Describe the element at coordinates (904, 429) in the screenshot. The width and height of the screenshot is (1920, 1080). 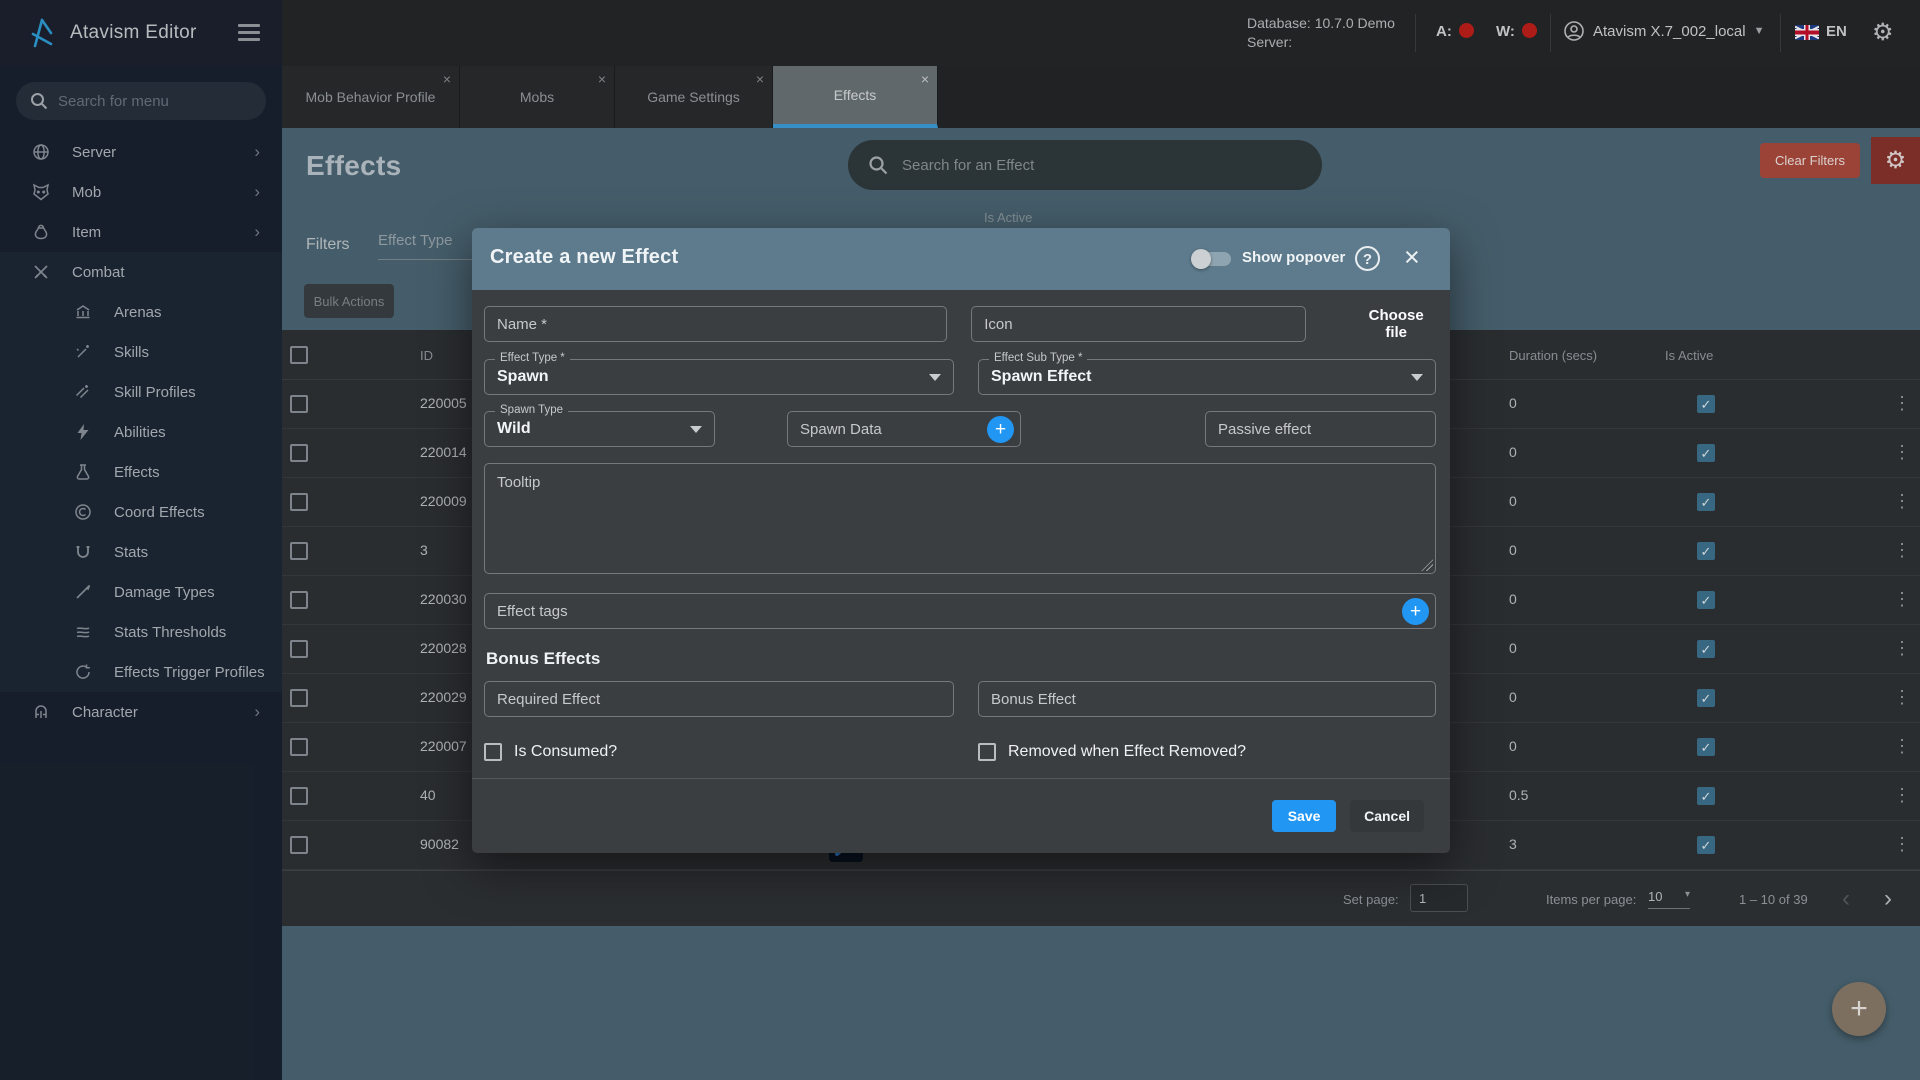
I see `spawn-data-field: Spawn Data +` at that location.